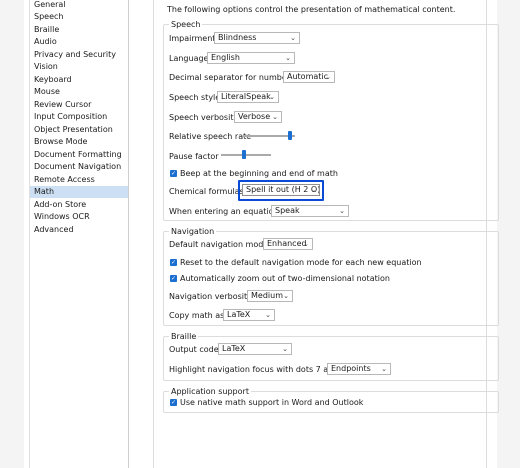 The image size is (520, 468). I want to click on highlight-focus-value: Endpoints, so click(351, 368).